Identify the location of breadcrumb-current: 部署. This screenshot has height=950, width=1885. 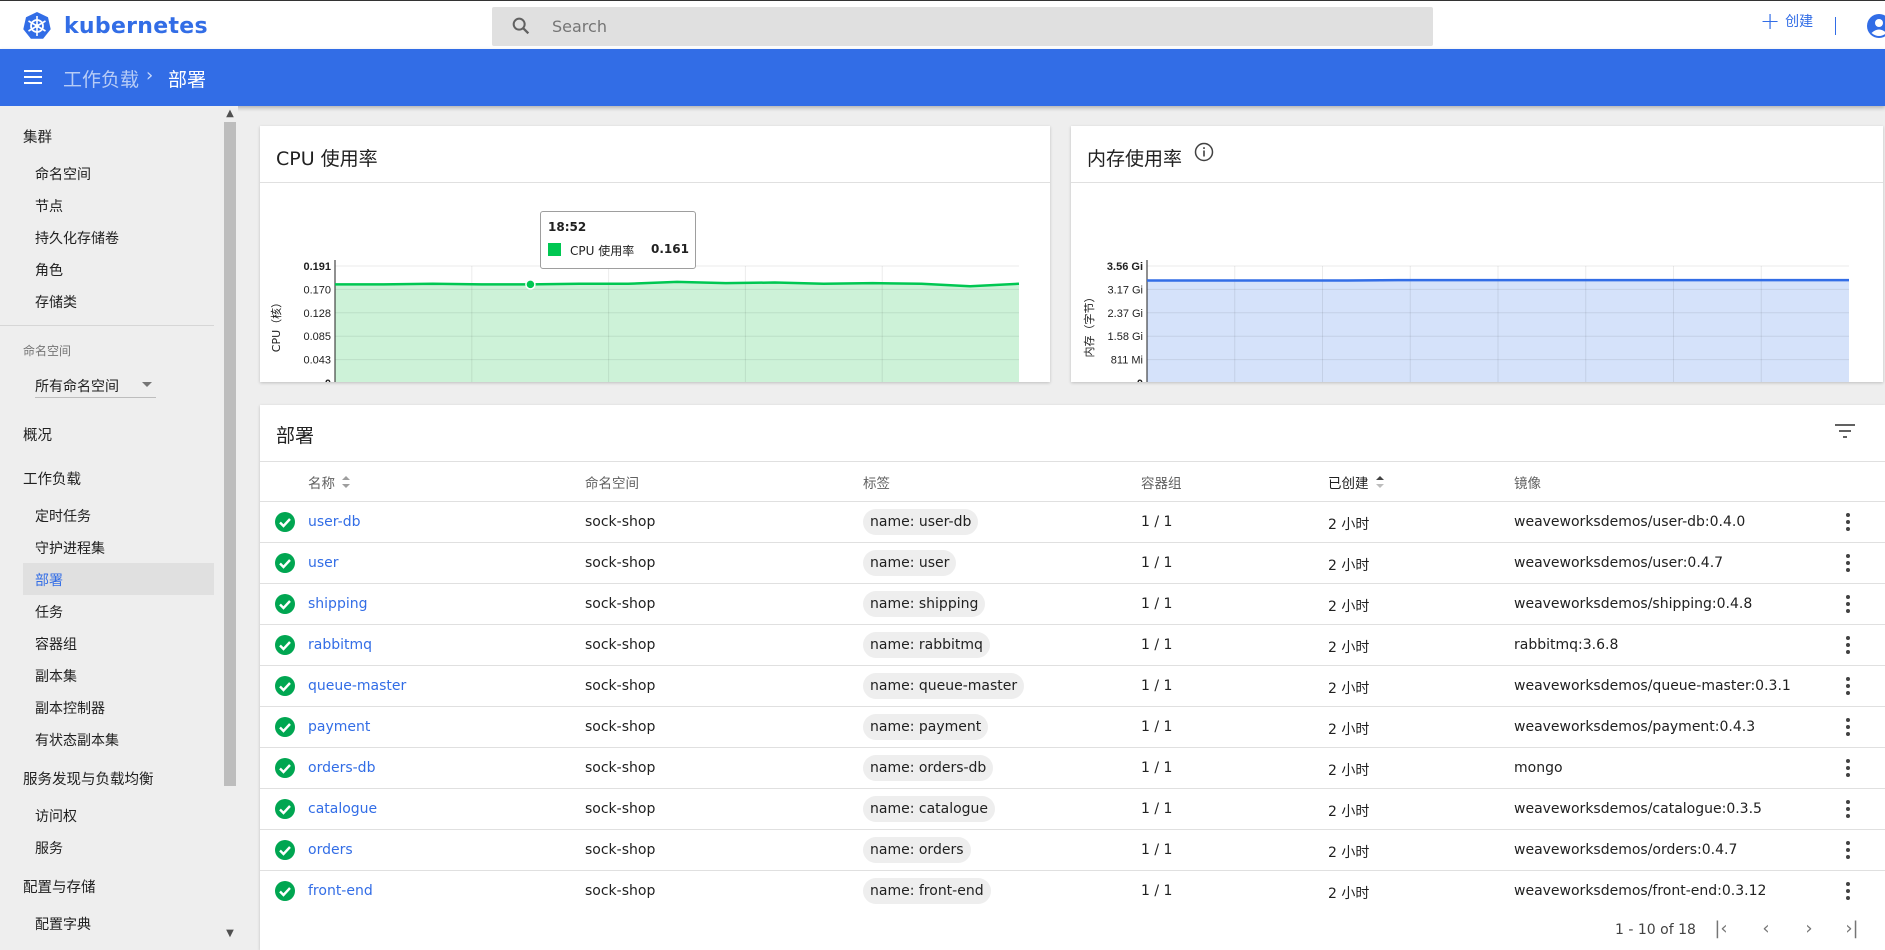
(187, 78).